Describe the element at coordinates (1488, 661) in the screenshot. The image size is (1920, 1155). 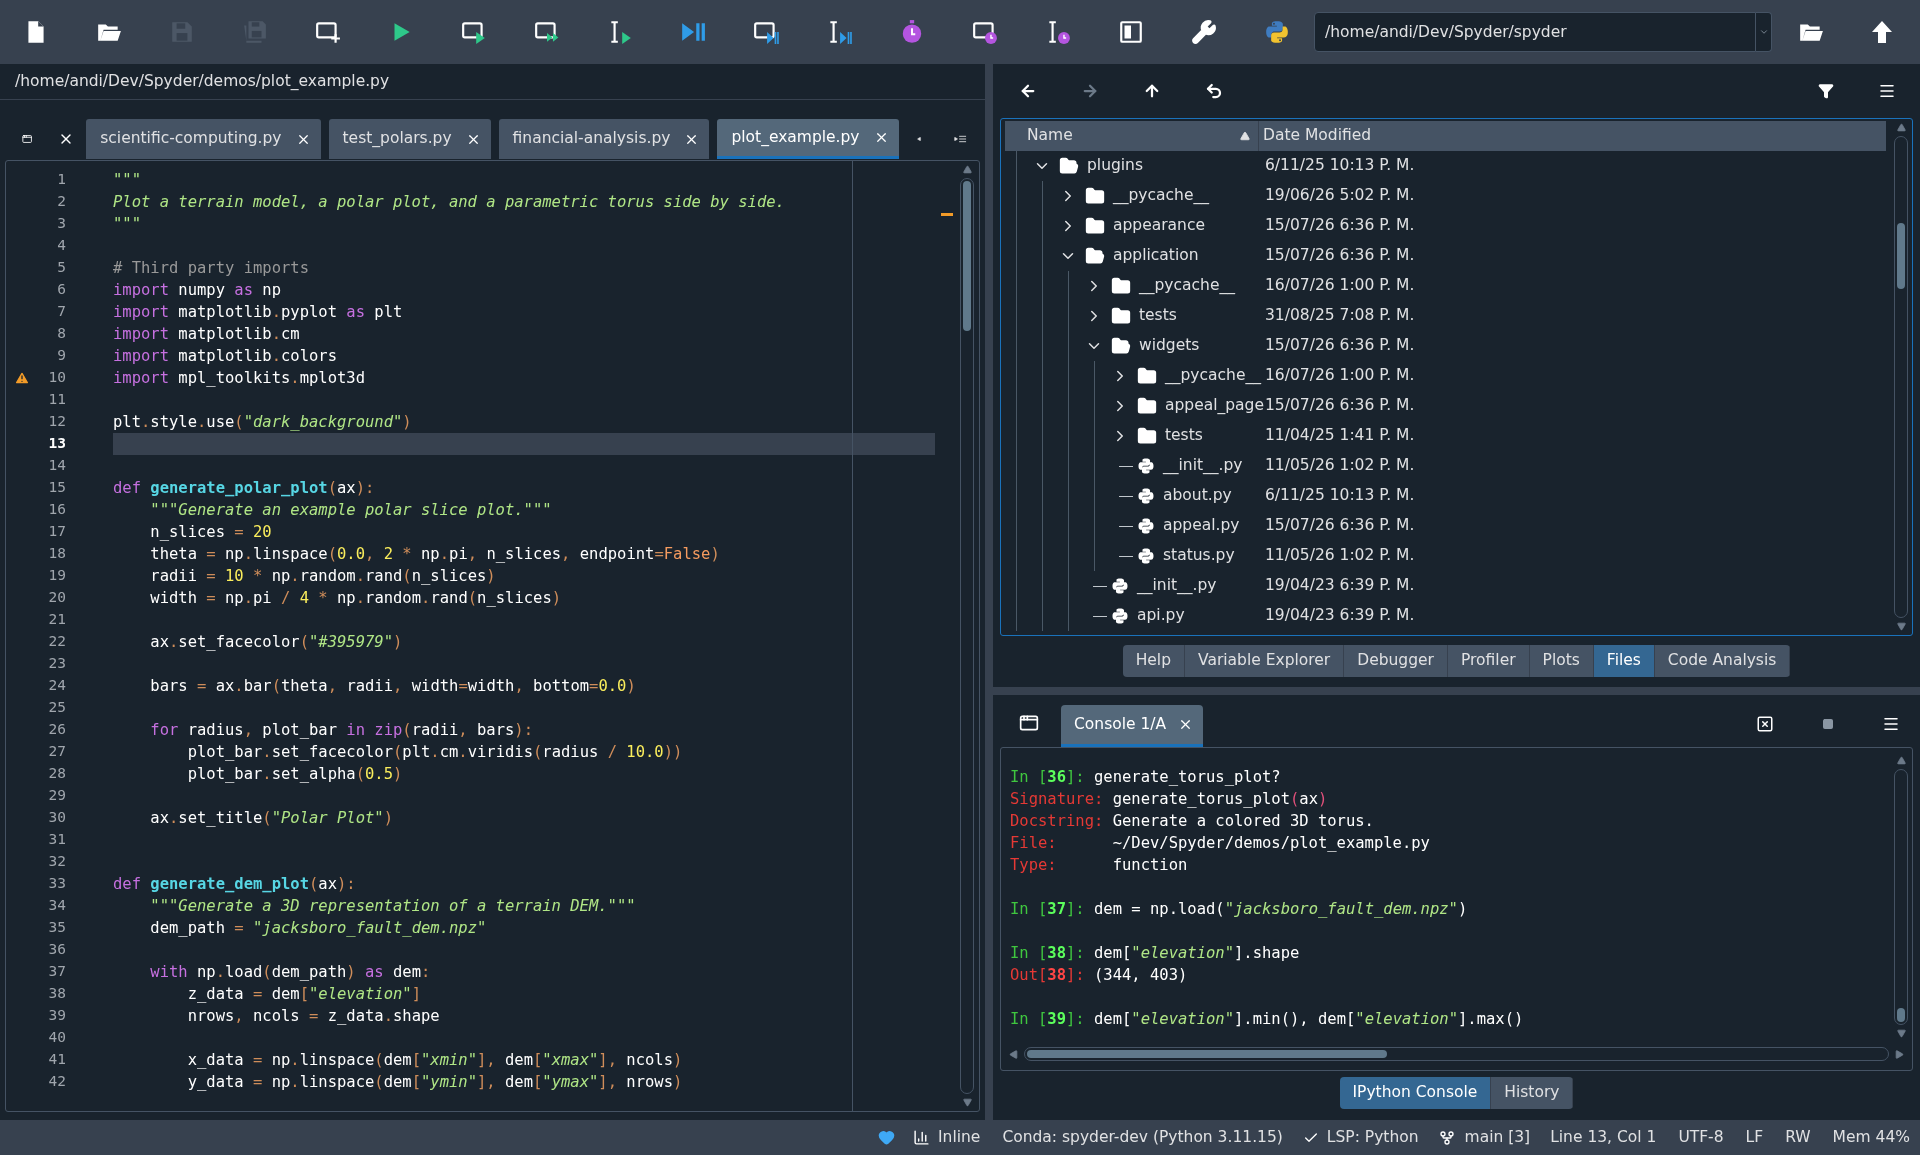
I see `pane-tab: Profiler` at that location.